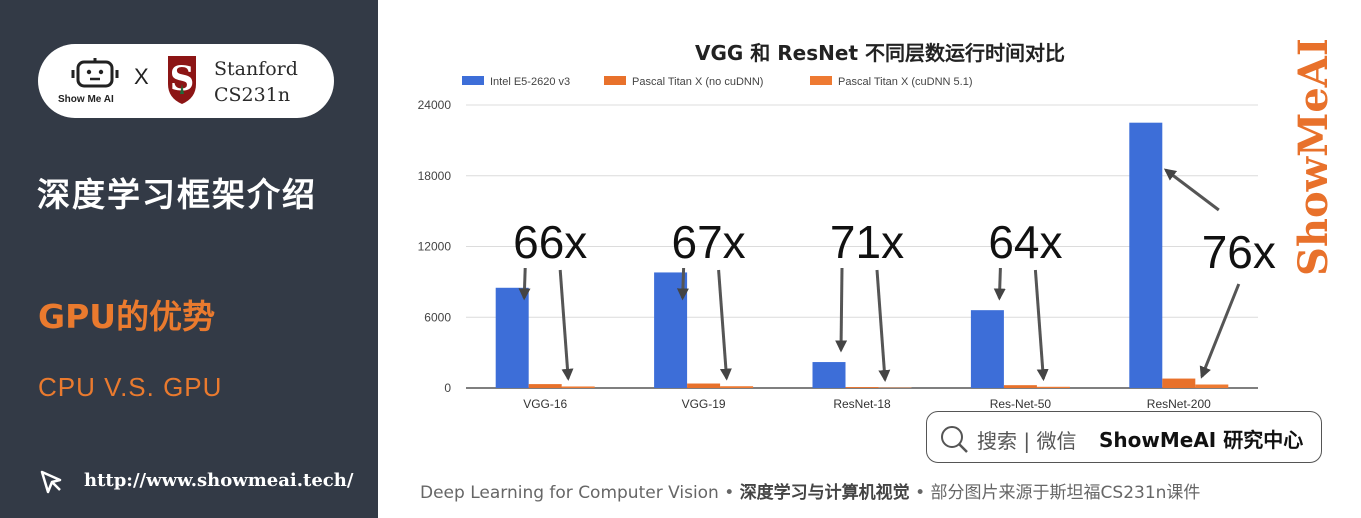 The image size is (1361, 518). Describe the element at coordinates (437, 317) in the screenshot. I see `y-tick-label: 6000` at that location.